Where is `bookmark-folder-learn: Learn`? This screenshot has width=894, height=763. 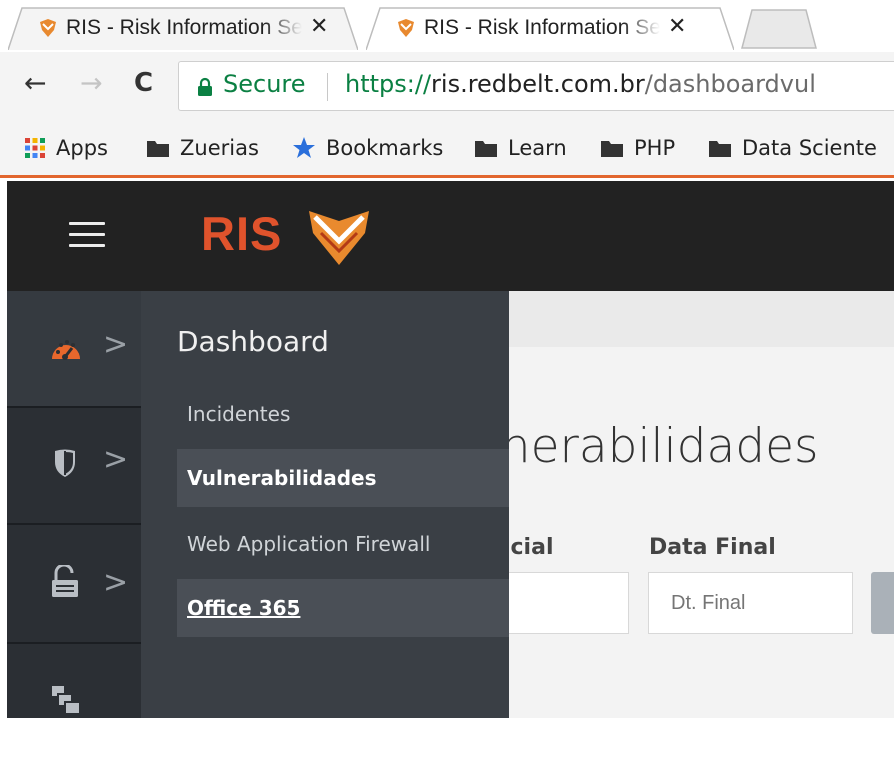
bookmark-folder-learn: Learn is located at coordinates (520, 148).